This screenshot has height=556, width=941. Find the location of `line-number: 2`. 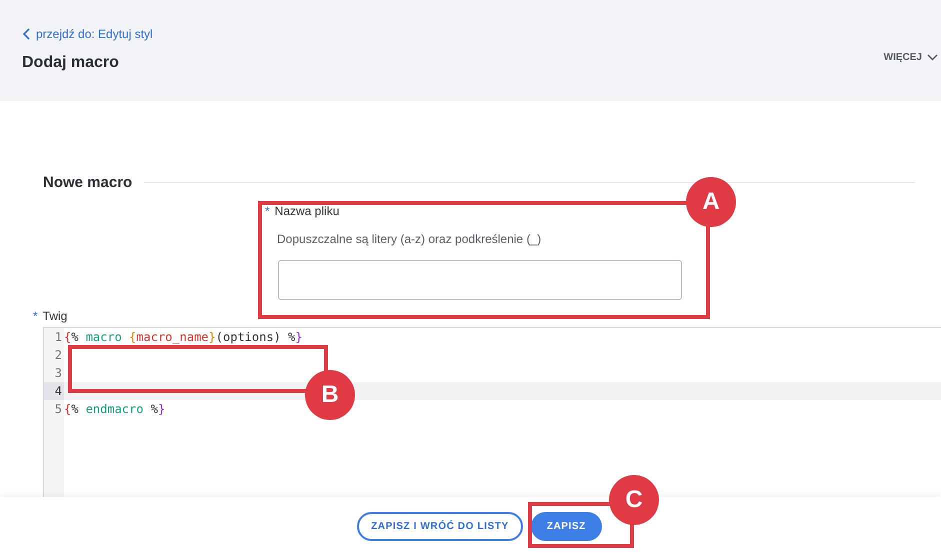

line-number: 2 is located at coordinates (54, 355).